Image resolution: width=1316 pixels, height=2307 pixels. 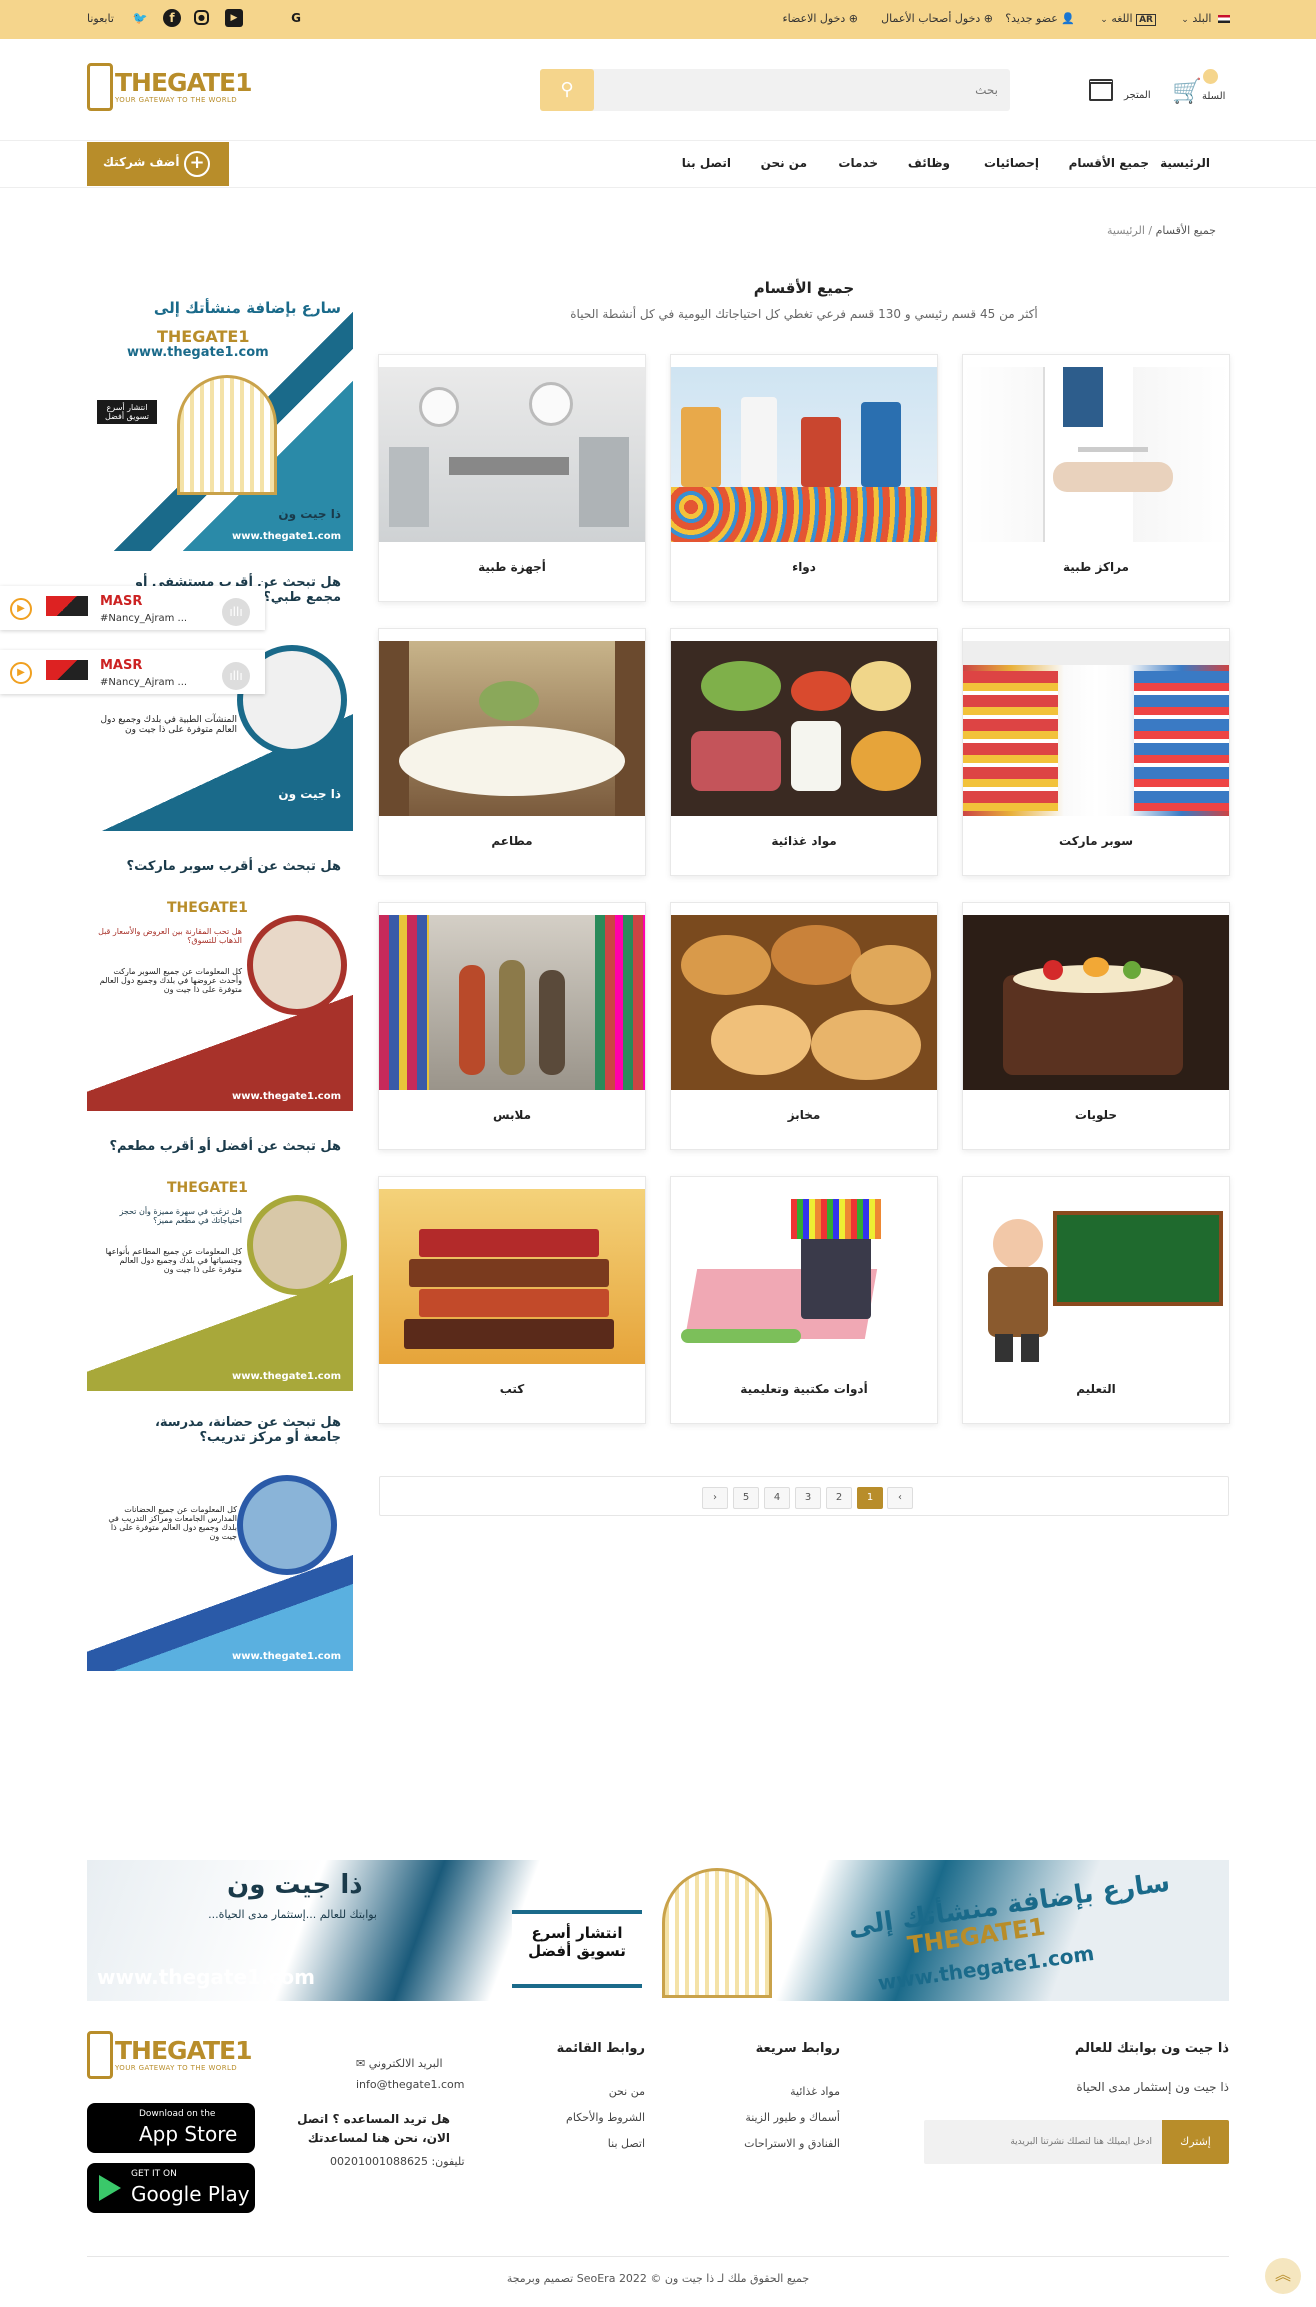 I want to click on pagination: ‹ 1 2 3 4 5 ›, so click(x=804, y=1496).